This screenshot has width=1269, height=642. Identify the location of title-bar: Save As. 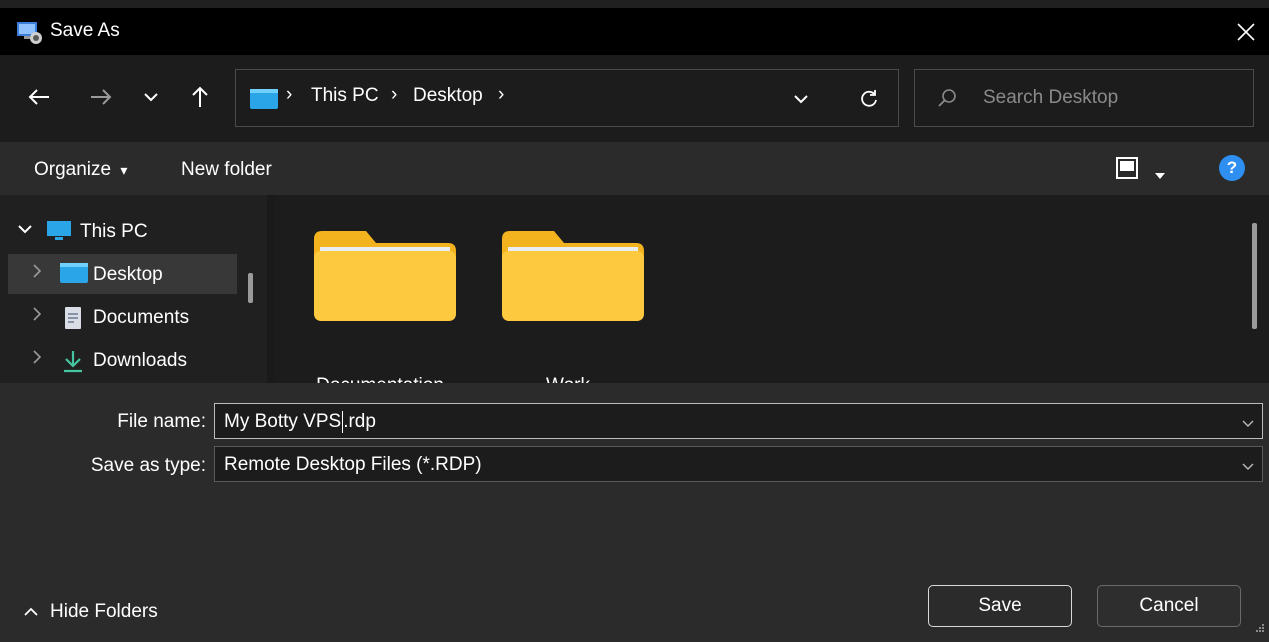
(634, 31).